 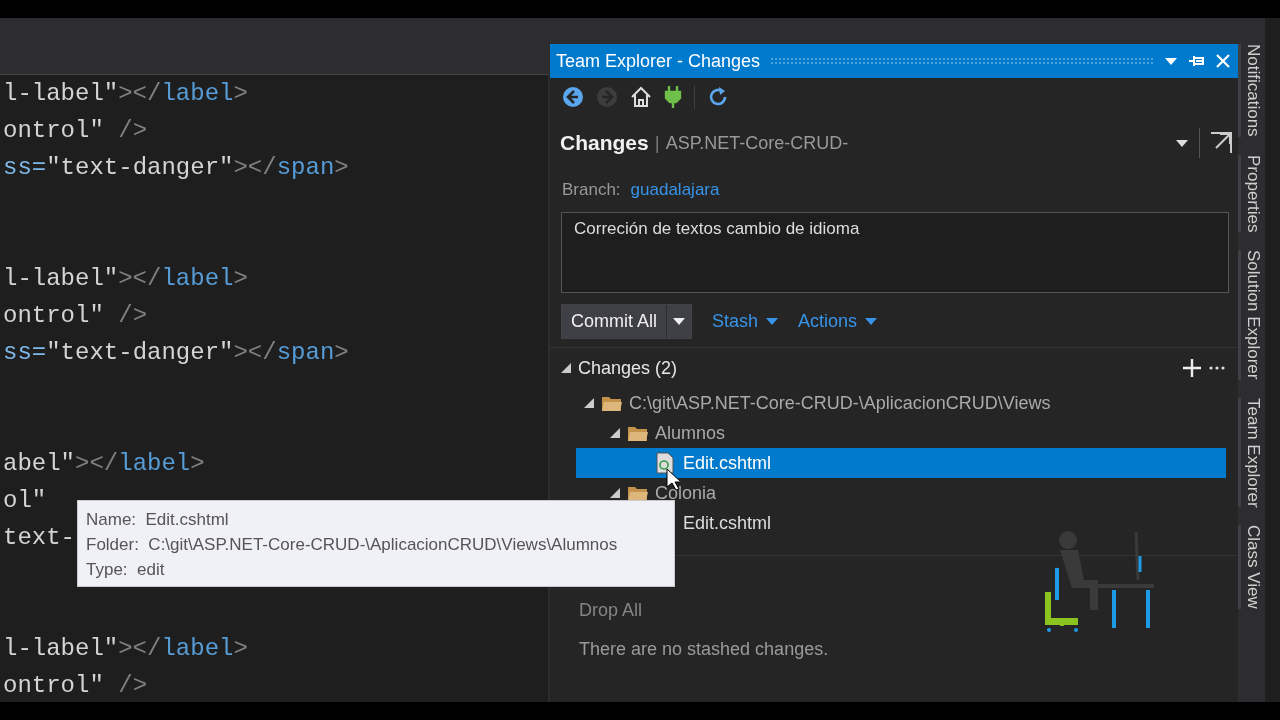 What do you see at coordinates (126, 570) in the screenshot?
I see `tooltip-line: Type: edit` at bounding box center [126, 570].